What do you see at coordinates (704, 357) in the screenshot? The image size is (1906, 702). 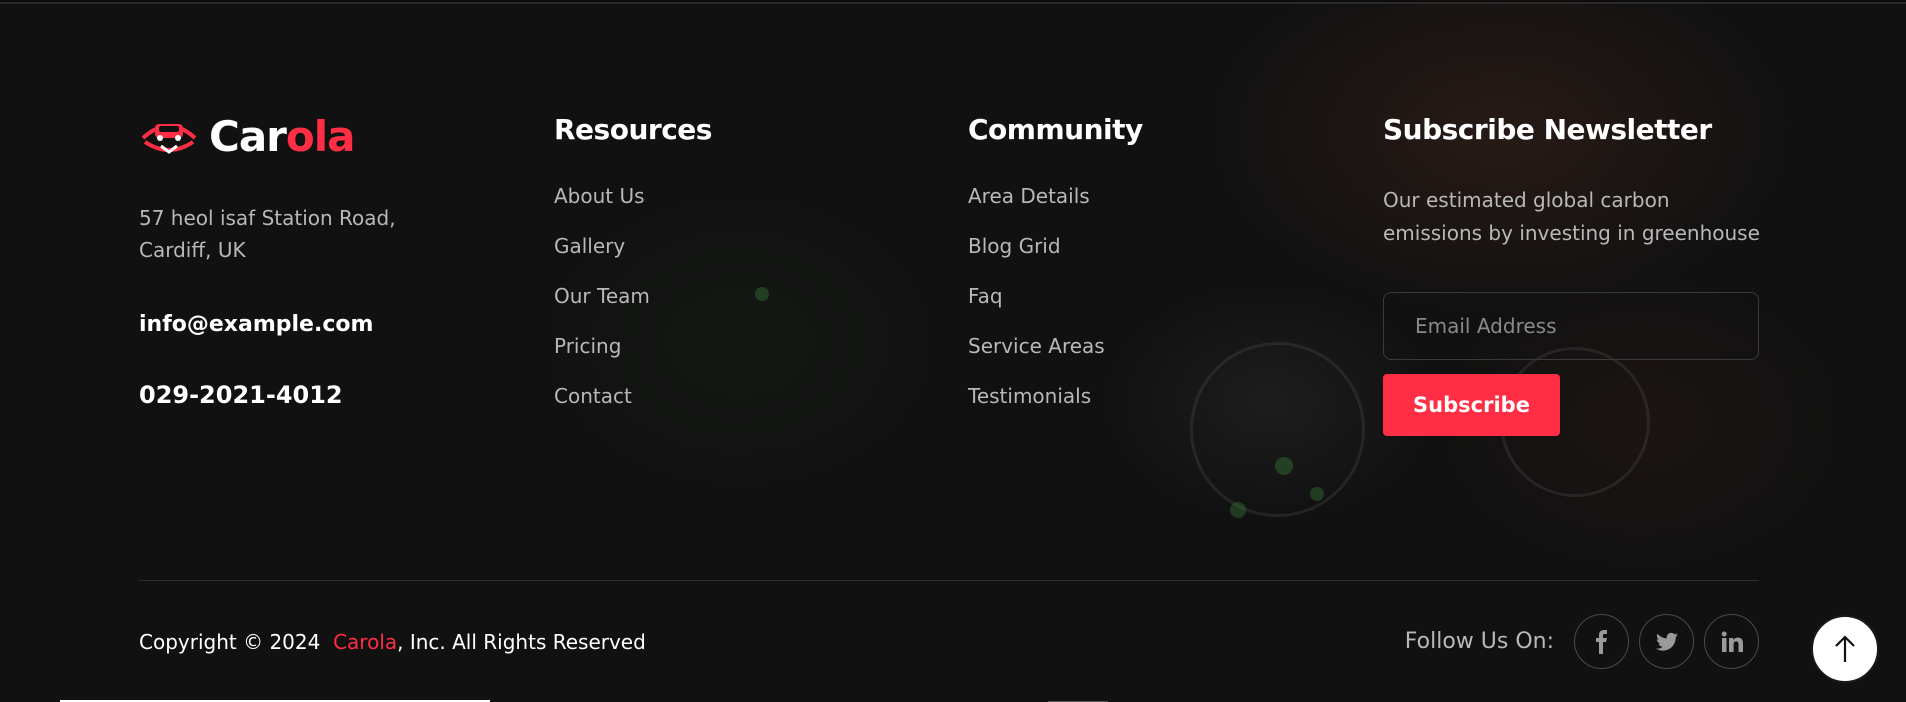 I see `resources-link-pricing: Pricing` at bounding box center [704, 357].